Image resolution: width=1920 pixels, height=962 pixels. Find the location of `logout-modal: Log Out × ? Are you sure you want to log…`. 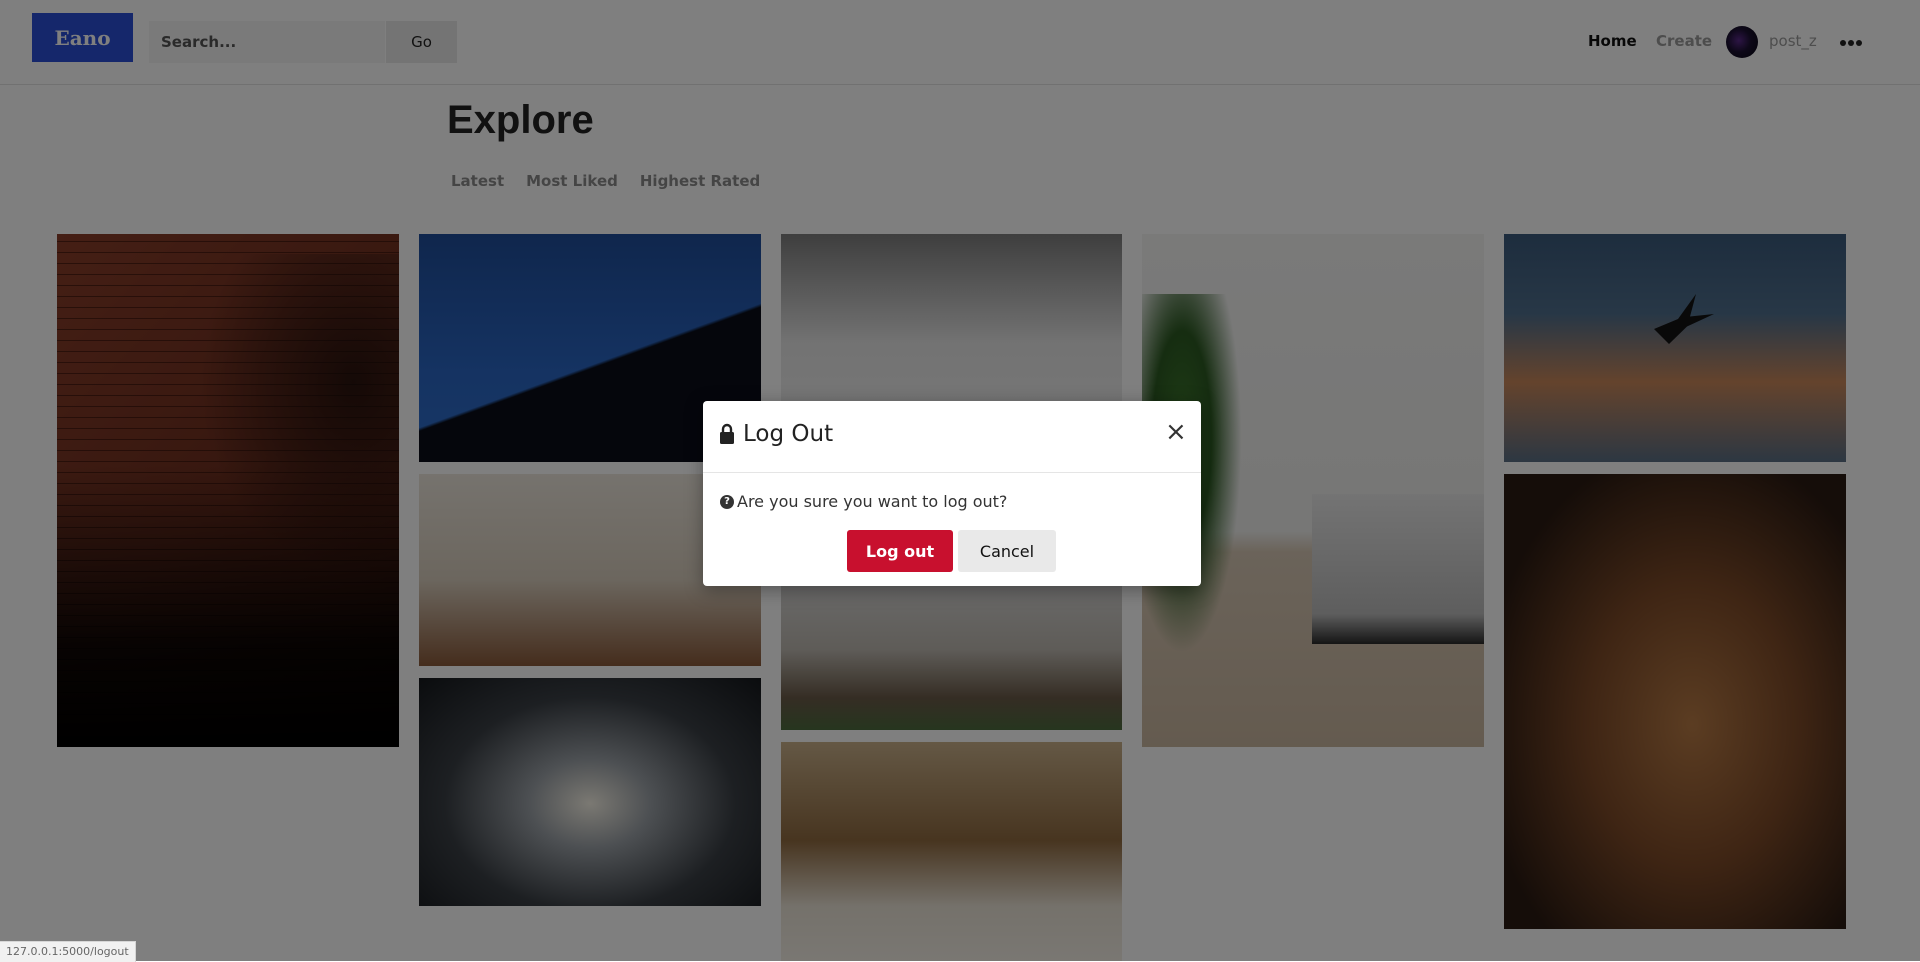

logout-modal: Log Out × ? Are you sure you want to log… is located at coordinates (952, 493).